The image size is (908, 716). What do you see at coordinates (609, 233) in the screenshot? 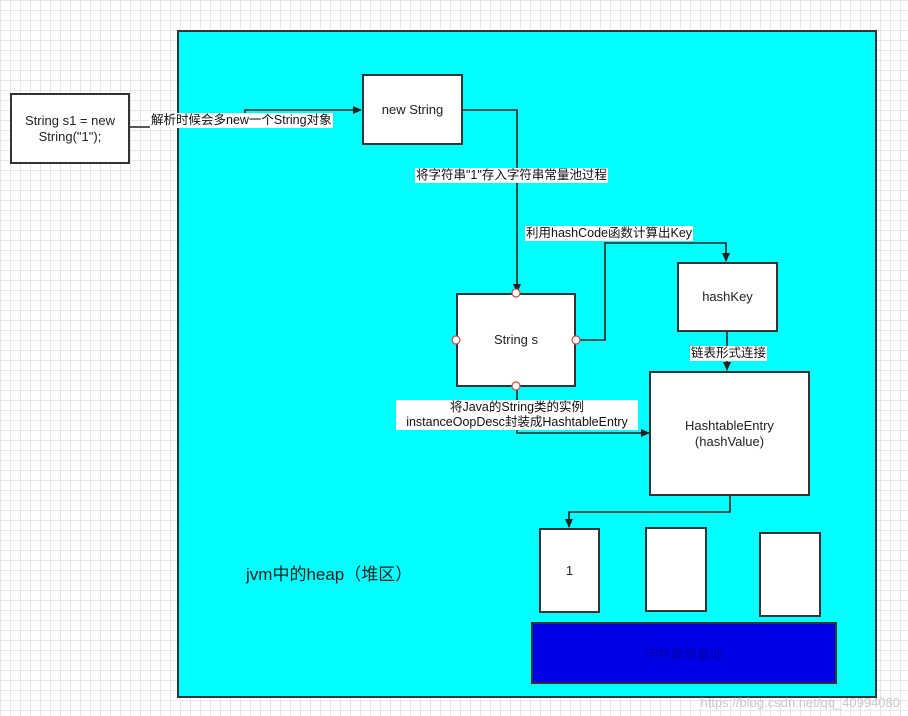
I see `label-hashcode: 利用hashCode函数计算出Key` at bounding box center [609, 233].